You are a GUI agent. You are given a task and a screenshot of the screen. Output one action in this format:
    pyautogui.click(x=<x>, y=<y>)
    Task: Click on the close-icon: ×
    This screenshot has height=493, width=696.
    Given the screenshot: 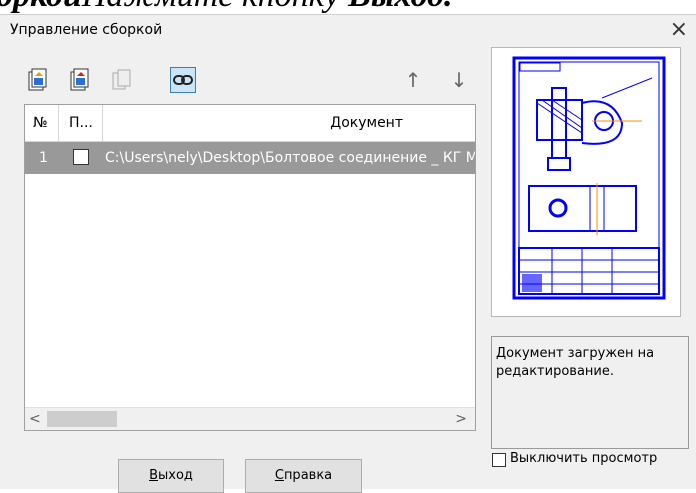 What is the action you would take?
    pyautogui.click(x=679, y=30)
    